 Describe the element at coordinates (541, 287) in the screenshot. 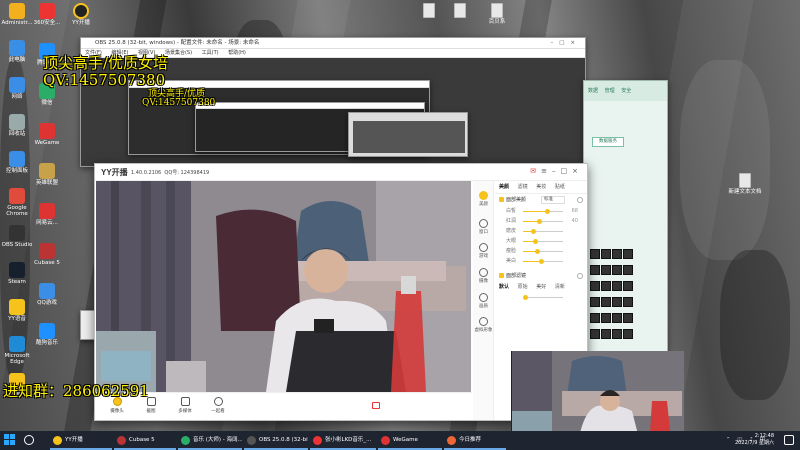

I see `filter-tab-nice: 美好` at that location.